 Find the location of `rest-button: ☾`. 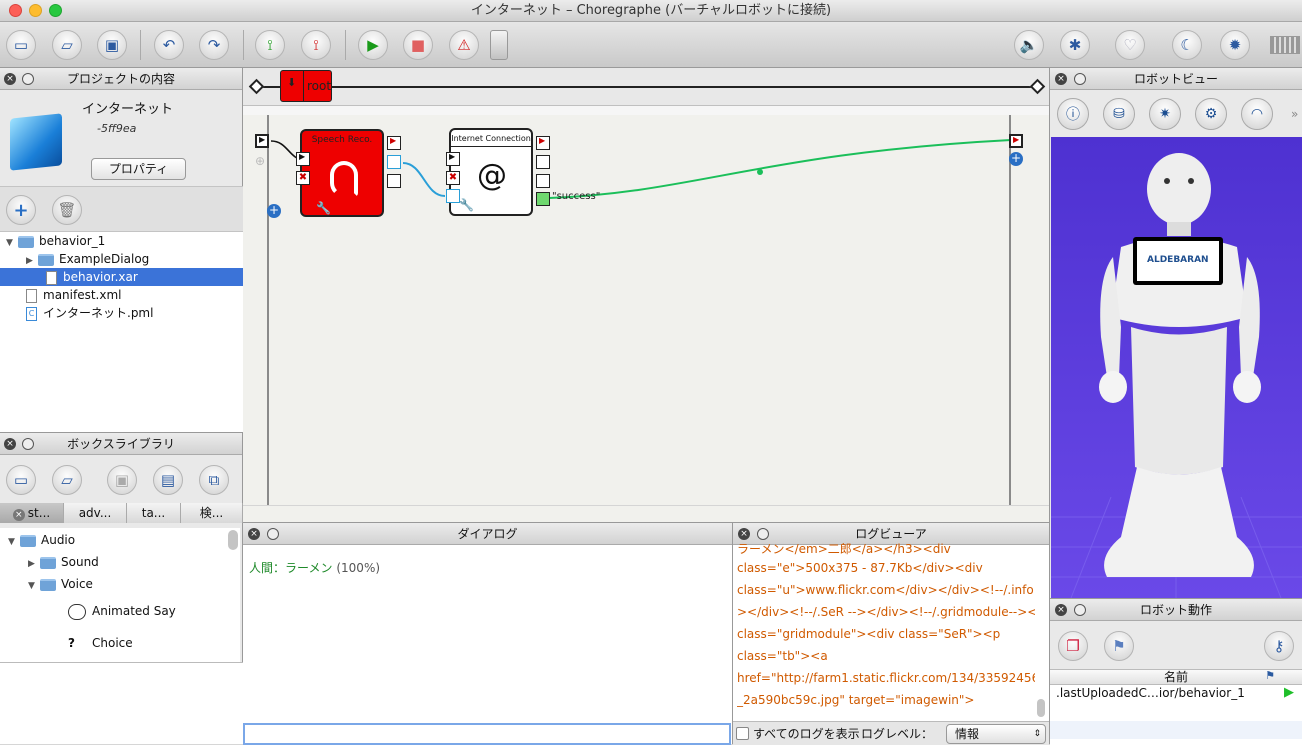

rest-button: ☾ is located at coordinates (1187, 45).